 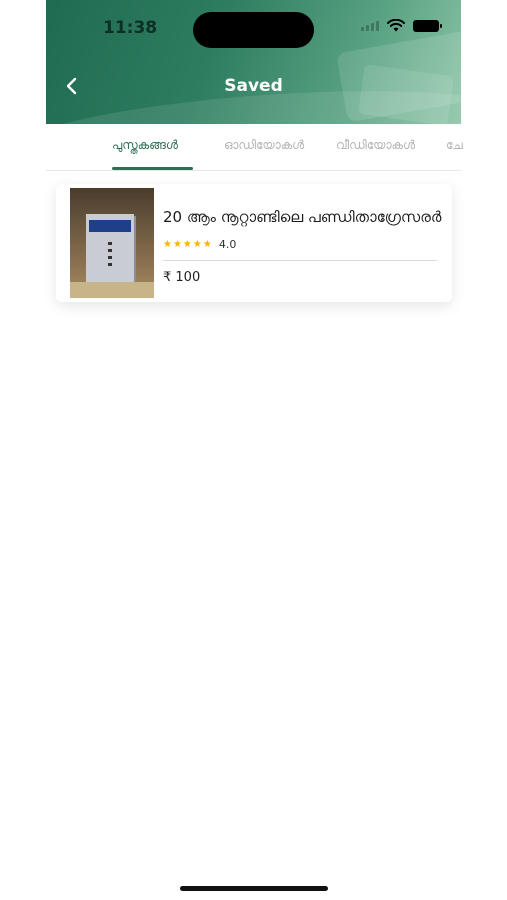 What do you see at coordinates (130, 28) in the screenshot?
I see `status-time: 11:38` at bounding box center [130, 28].